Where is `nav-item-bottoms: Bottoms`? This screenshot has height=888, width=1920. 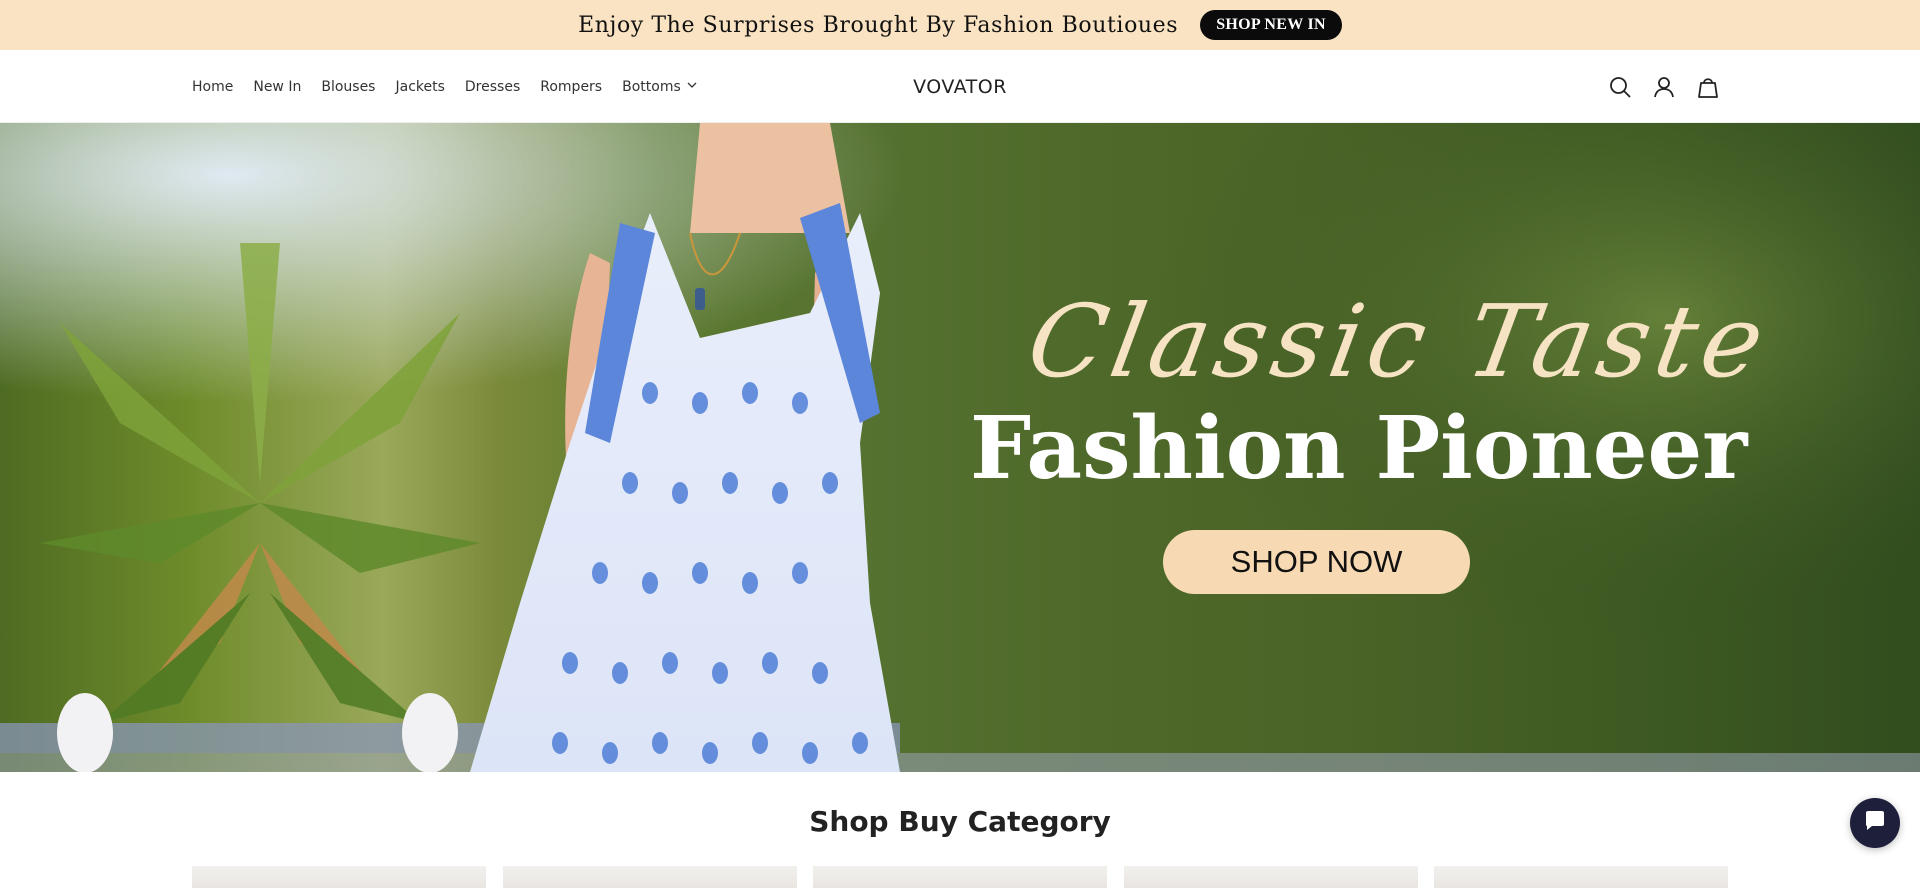 nav-item-bottoms: Bottoms is located at coordinates (660, 87).